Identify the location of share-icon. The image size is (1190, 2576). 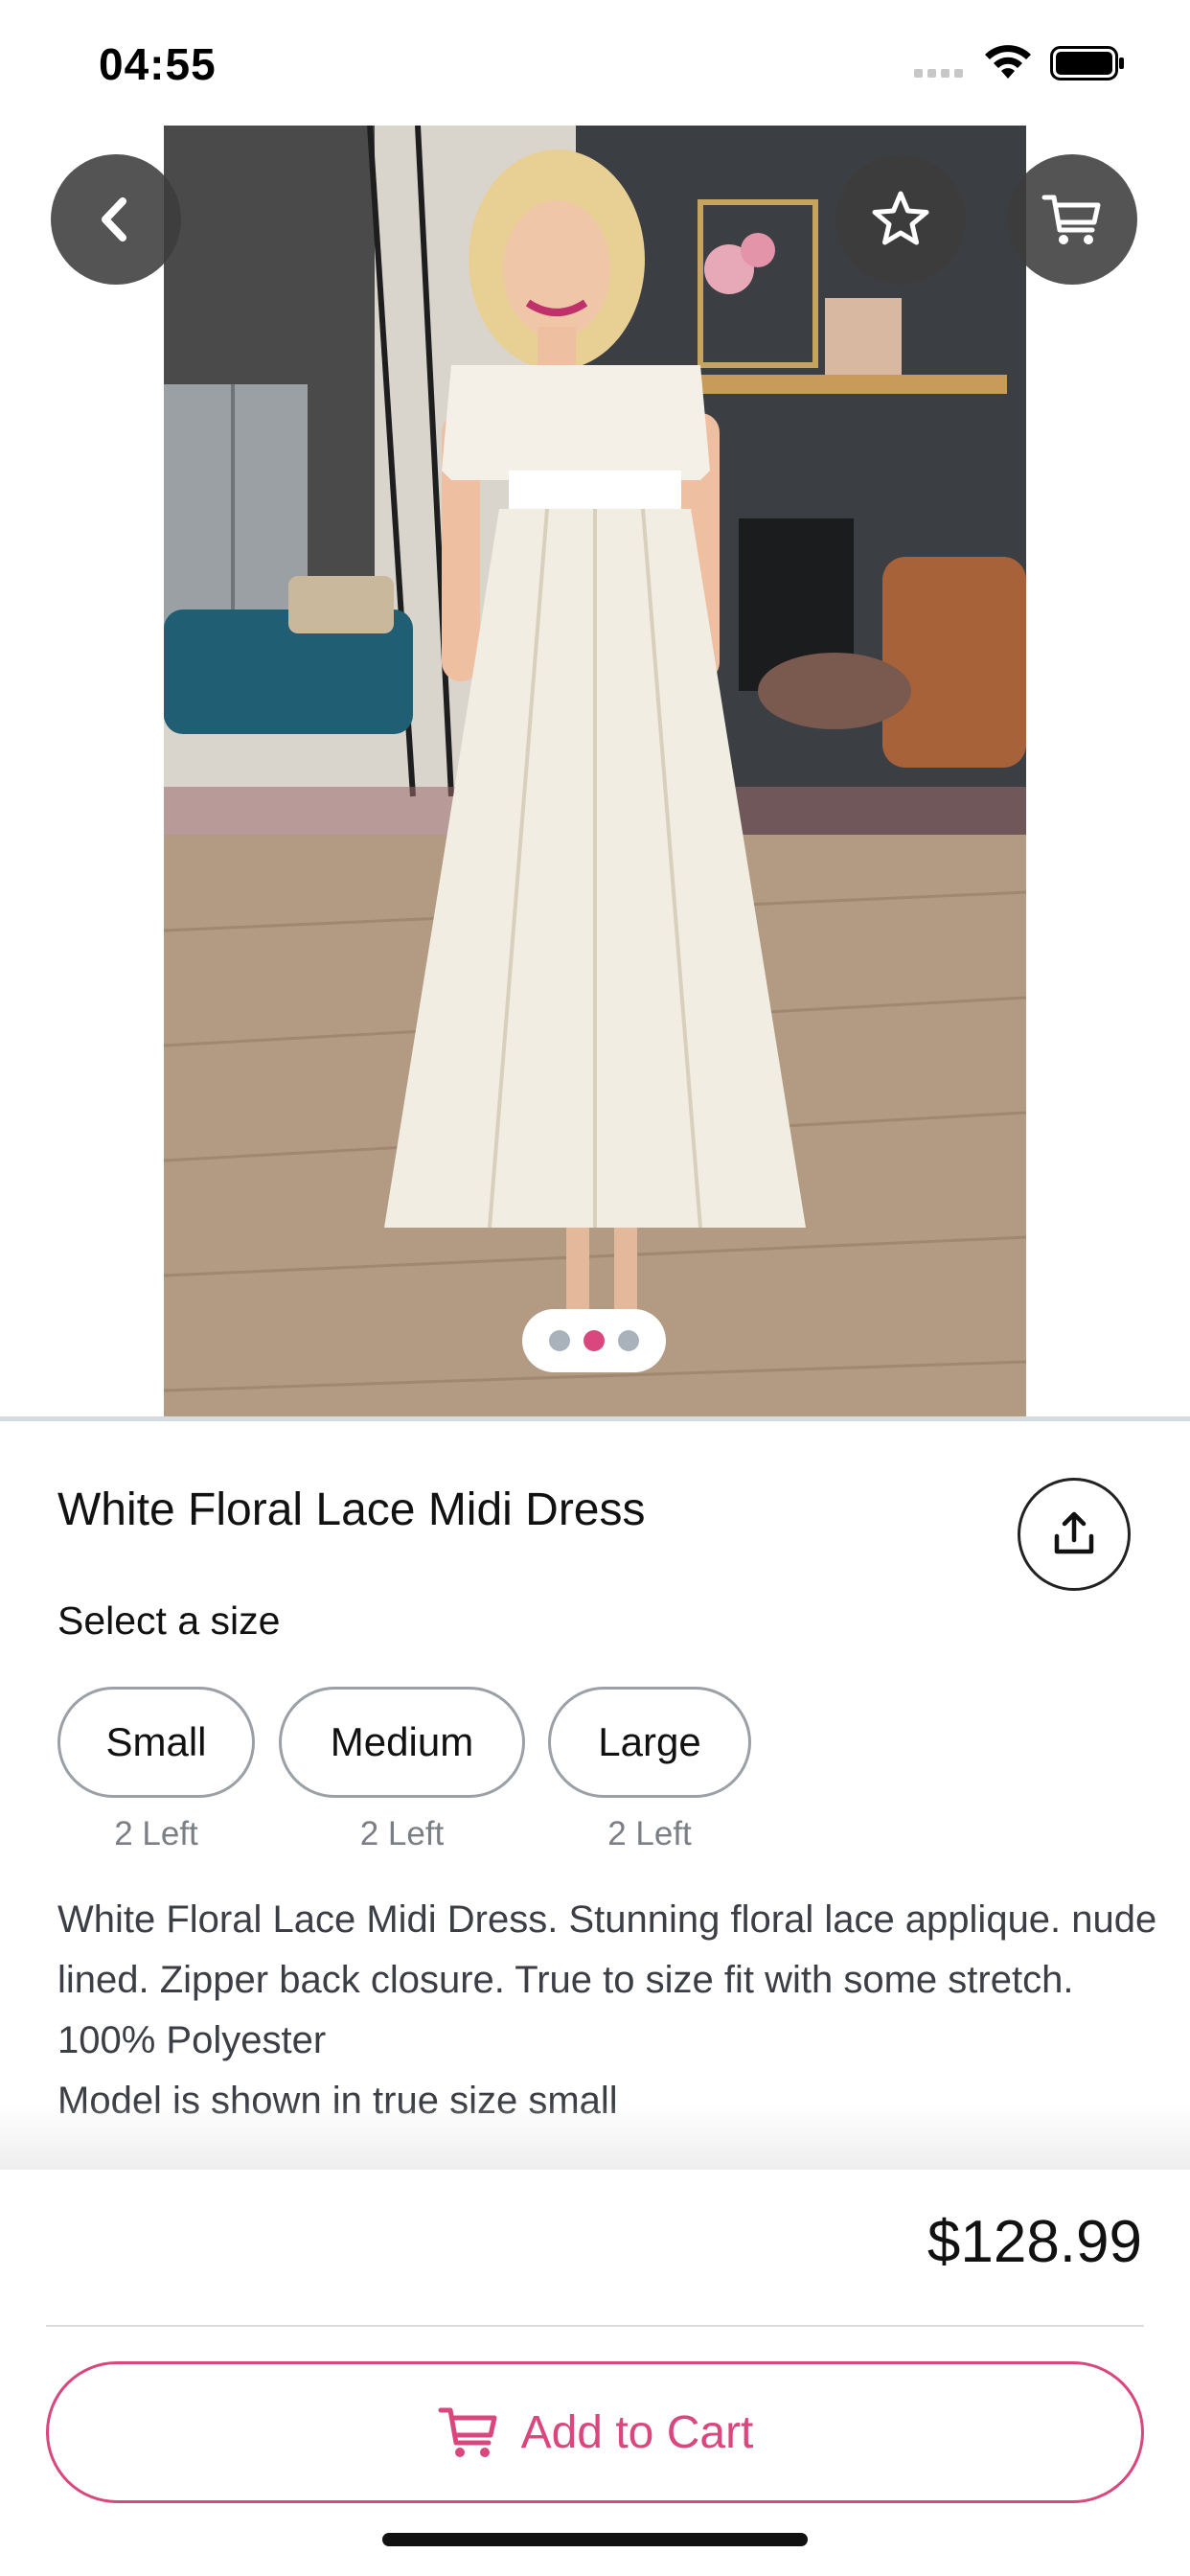
(1074, 1532).